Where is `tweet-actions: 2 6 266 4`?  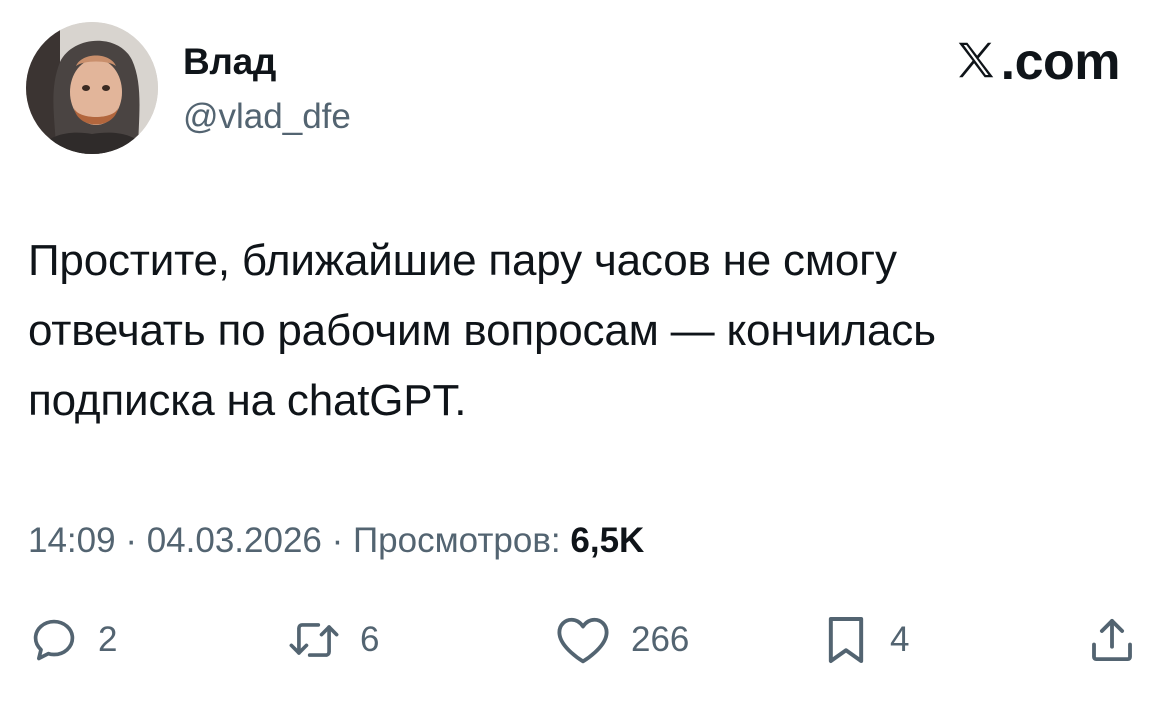
tweet-actions: 2 6 266 4 is located at coordinates (588, 640).